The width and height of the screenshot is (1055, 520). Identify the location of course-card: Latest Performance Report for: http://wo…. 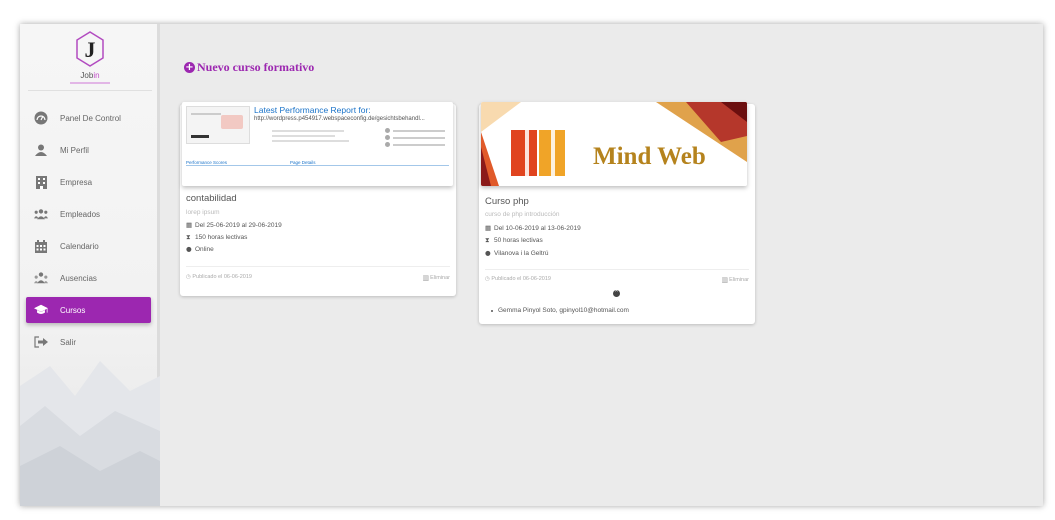
(318, 199).